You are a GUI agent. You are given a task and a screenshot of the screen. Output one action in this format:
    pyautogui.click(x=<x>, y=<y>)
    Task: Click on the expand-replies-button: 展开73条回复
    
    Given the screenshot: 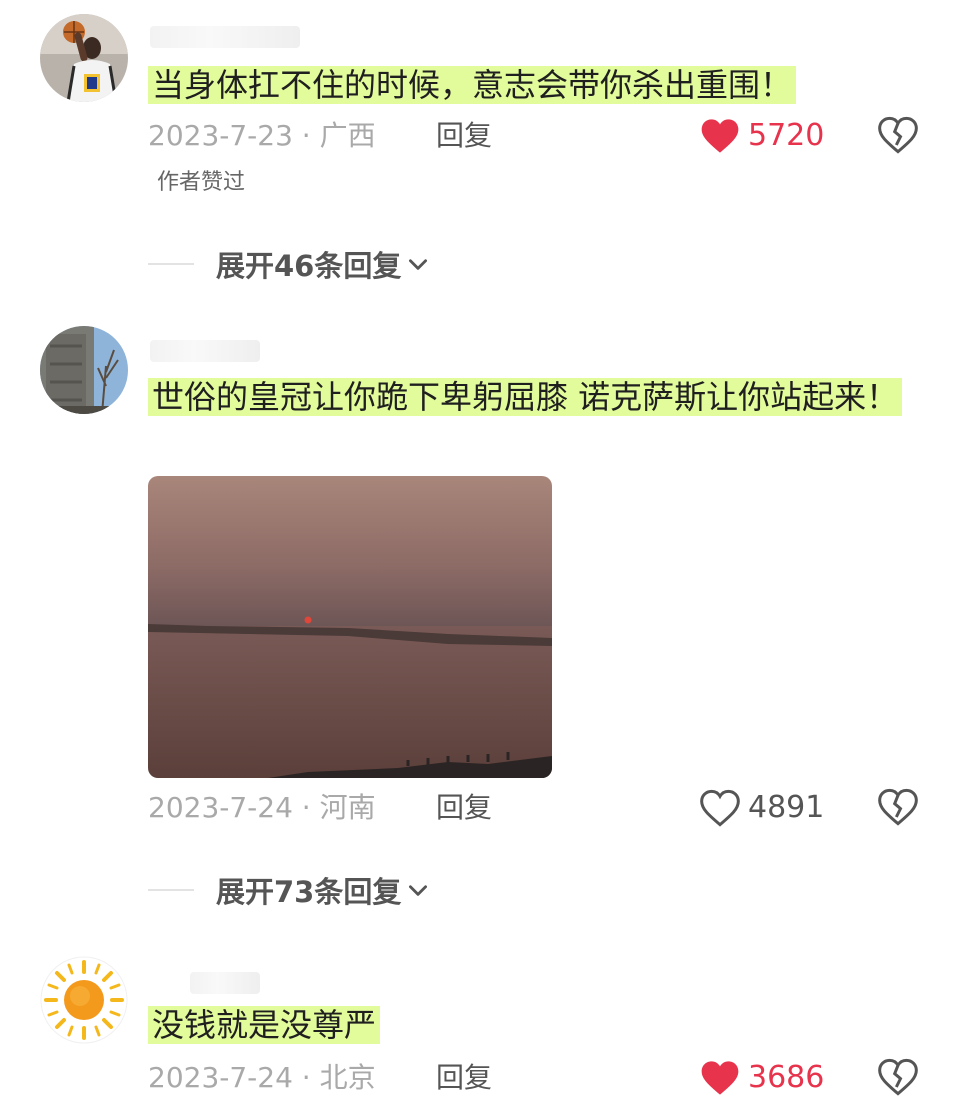 What is the action you would take?
    pyautogui.click(x=289, y=890)
    